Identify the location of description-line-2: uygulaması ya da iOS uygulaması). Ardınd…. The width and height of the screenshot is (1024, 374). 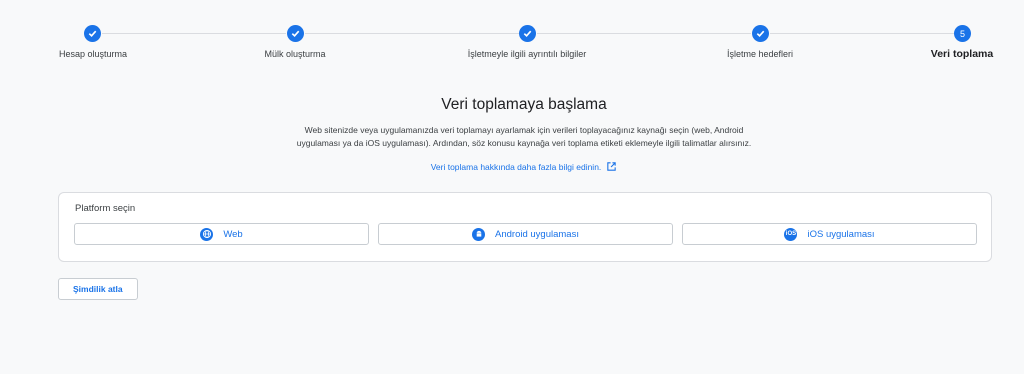
(524, 143).